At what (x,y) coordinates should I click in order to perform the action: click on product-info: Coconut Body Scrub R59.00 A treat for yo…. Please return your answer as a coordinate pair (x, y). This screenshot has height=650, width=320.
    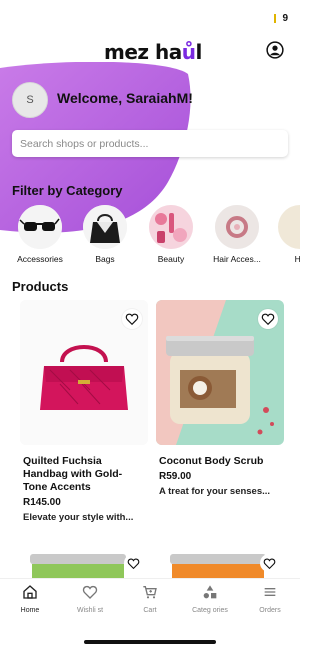
    Looking at the image, I should click on (220, 476).